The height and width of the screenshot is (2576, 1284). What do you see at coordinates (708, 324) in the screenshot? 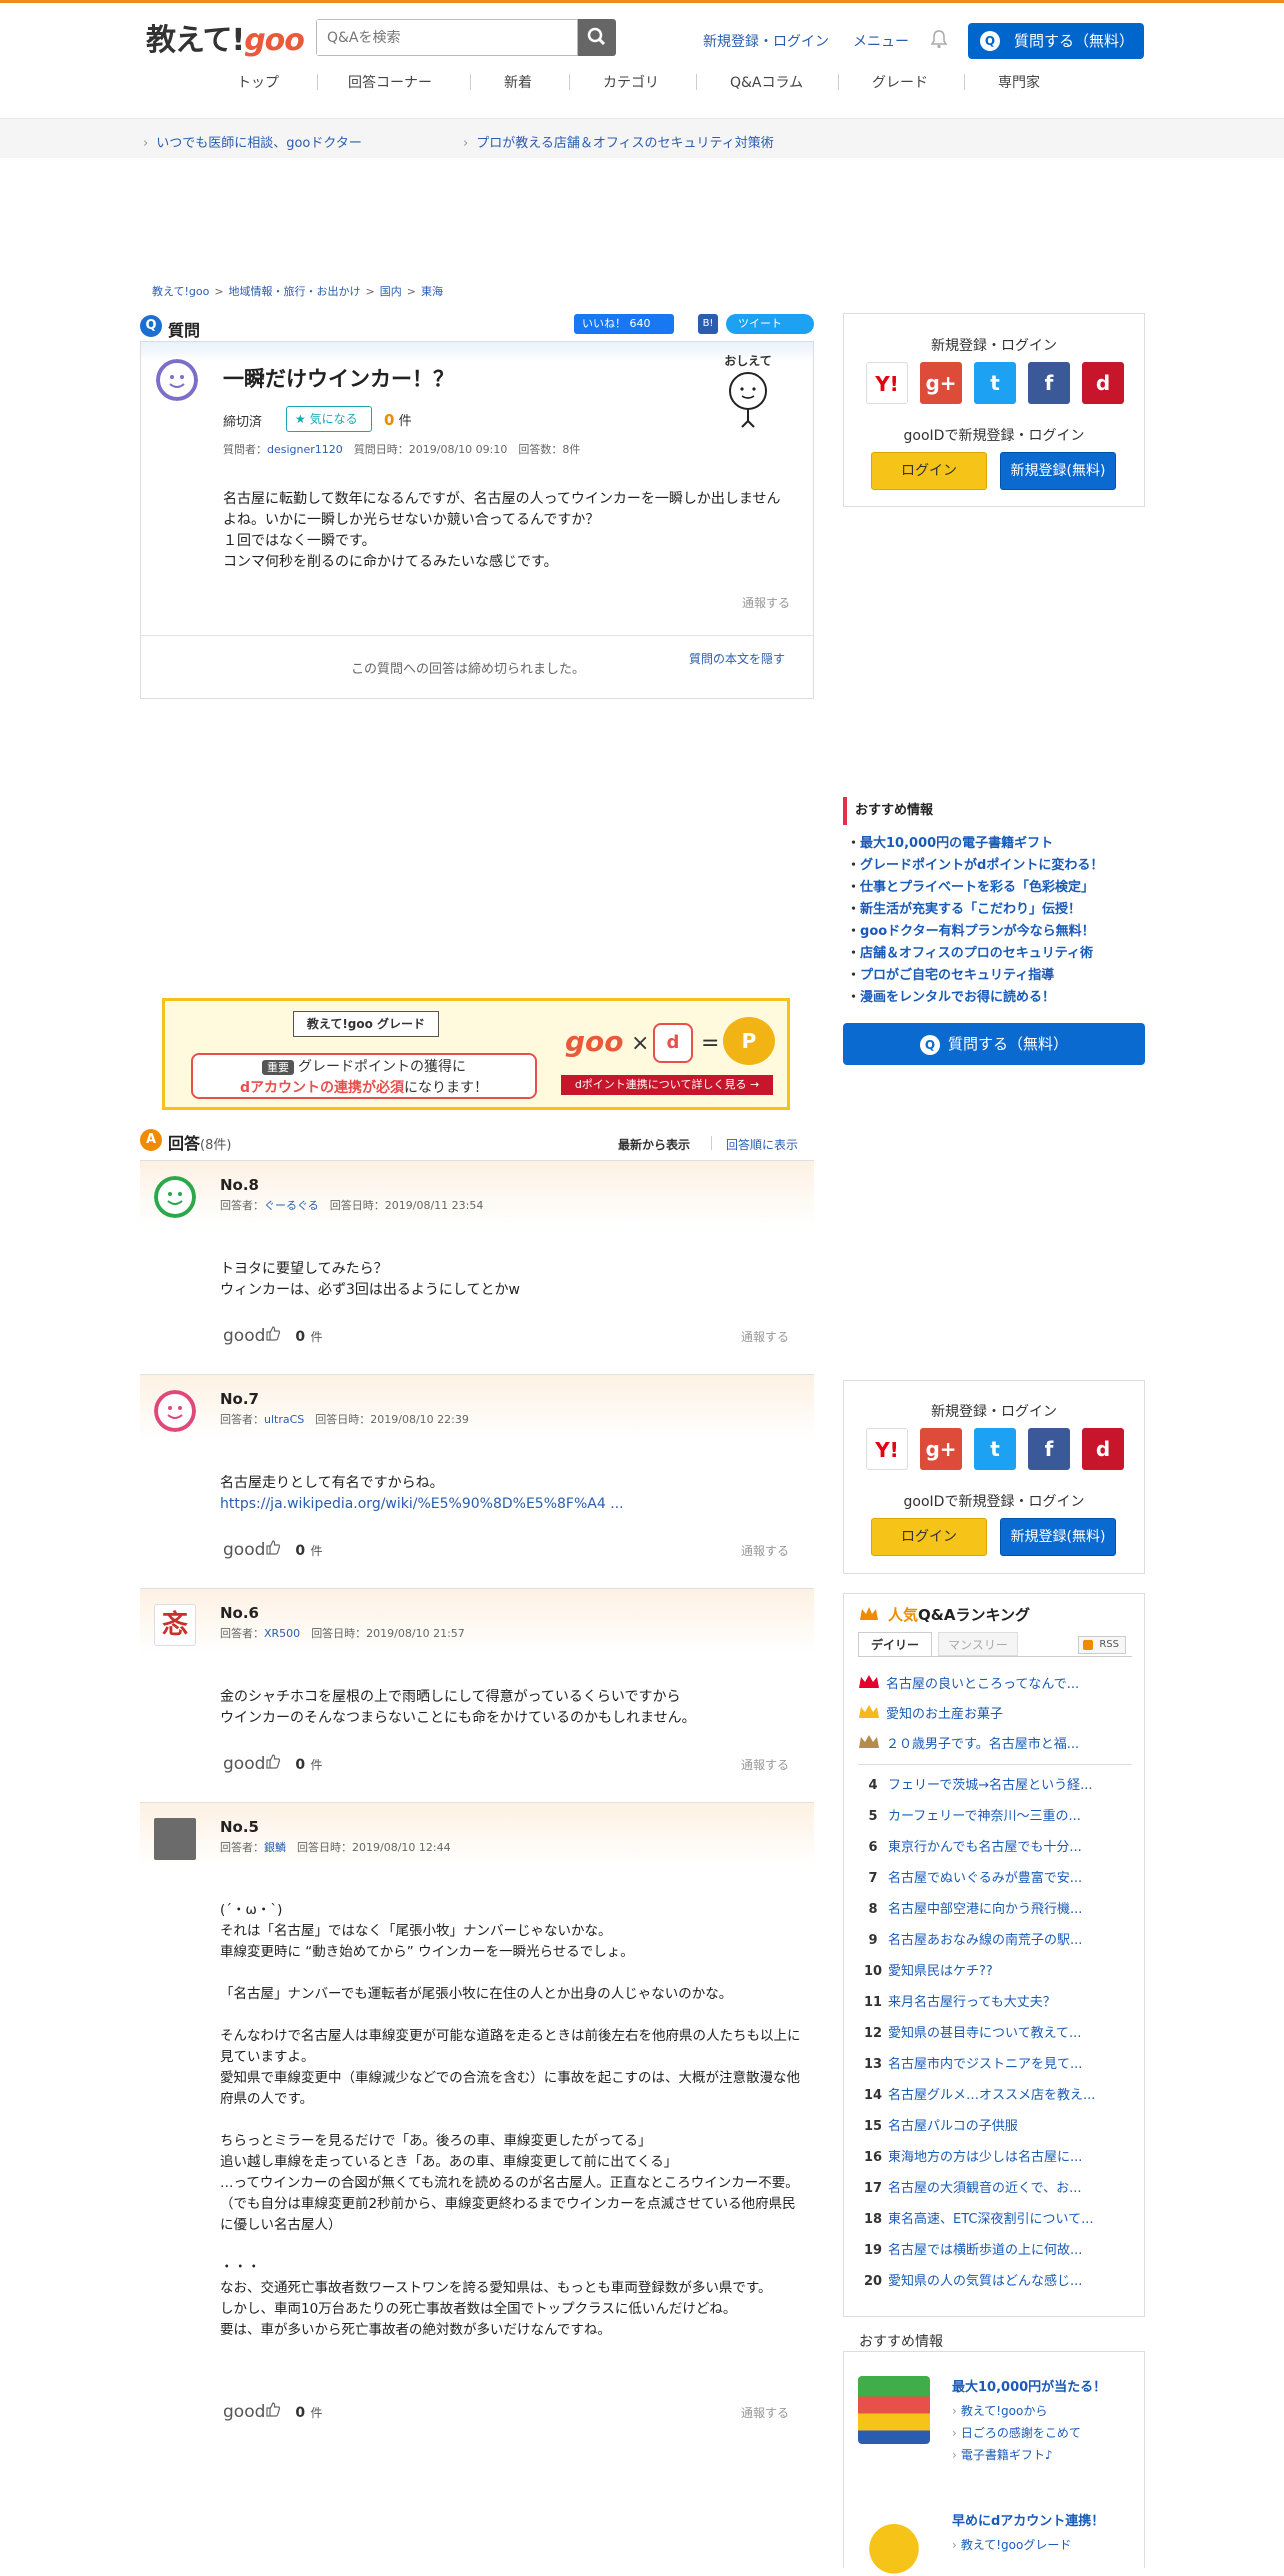
I see `bookmark-icon: B!` at bounding box center [708, 324].